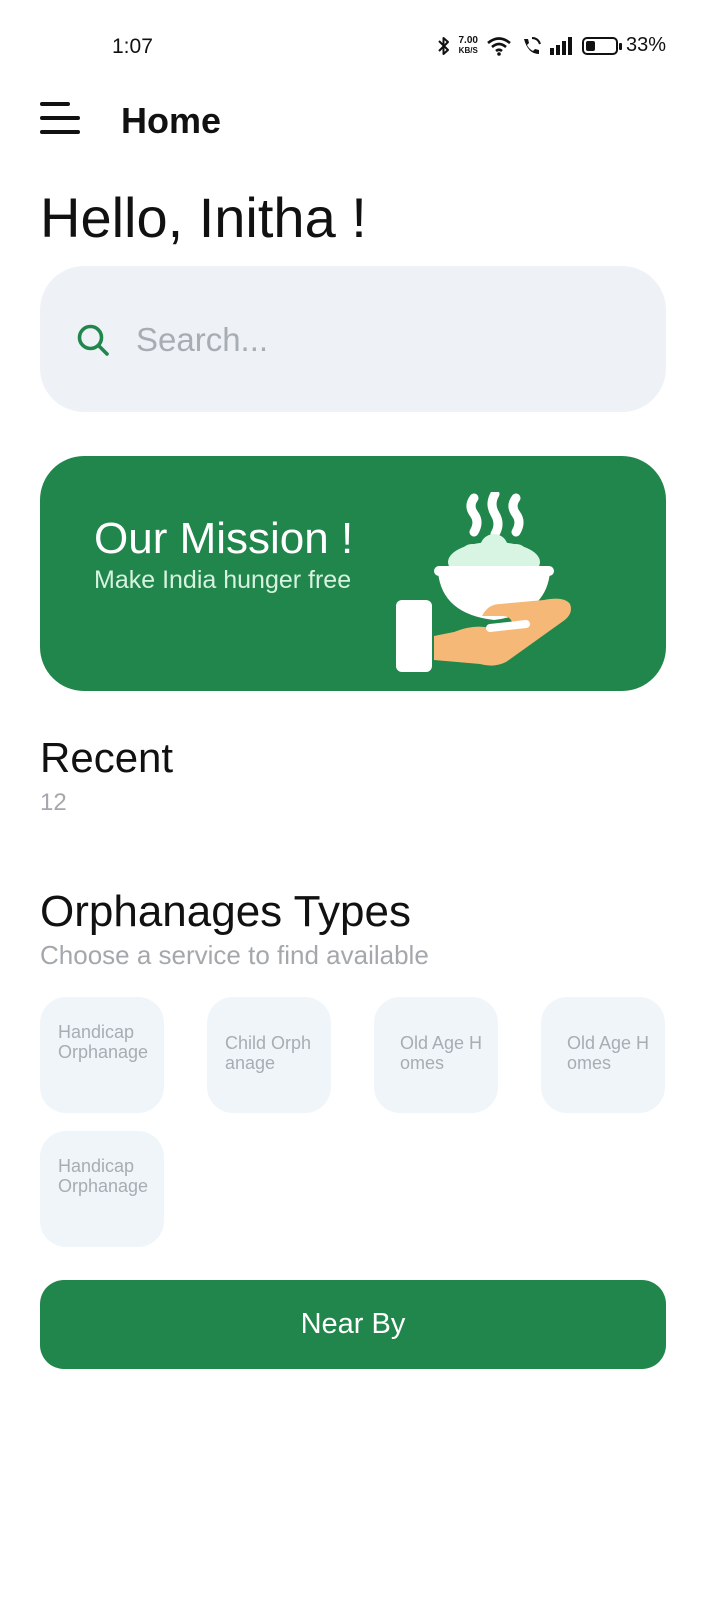 The image size is (720, 1600). I want to click on status-time: 1:07, so click(132, 46).